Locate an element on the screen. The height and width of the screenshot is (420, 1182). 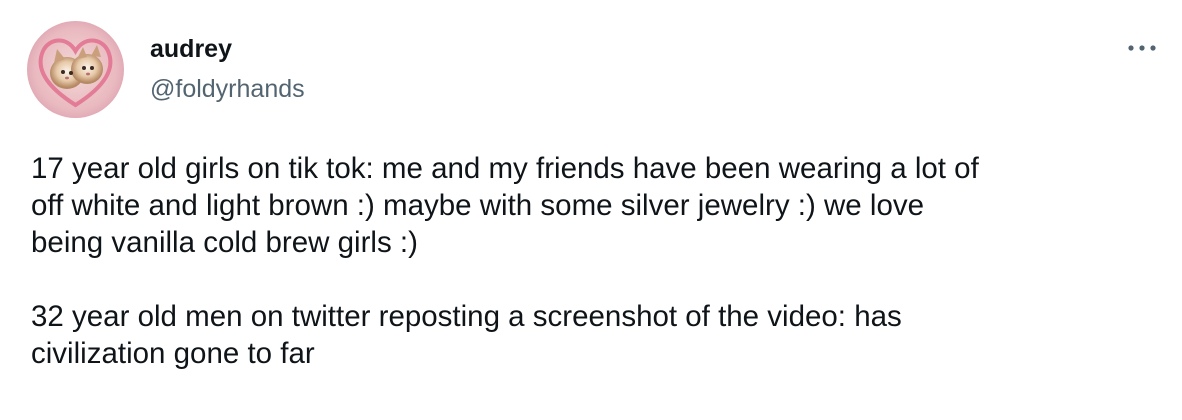
cat-heart-avatar-icon is located at coordinates (75, 69).